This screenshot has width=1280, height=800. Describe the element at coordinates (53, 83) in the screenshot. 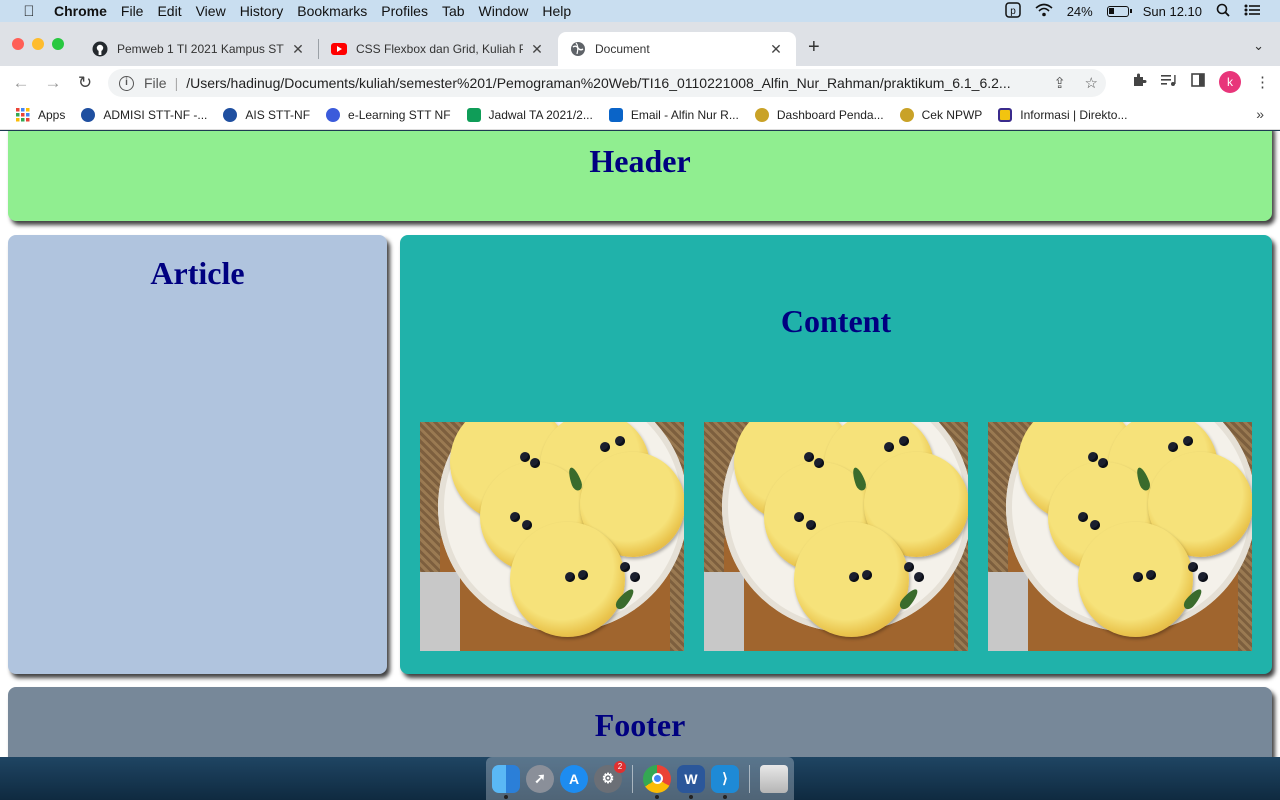

I see `forward-arrow-icon: →` at that location.